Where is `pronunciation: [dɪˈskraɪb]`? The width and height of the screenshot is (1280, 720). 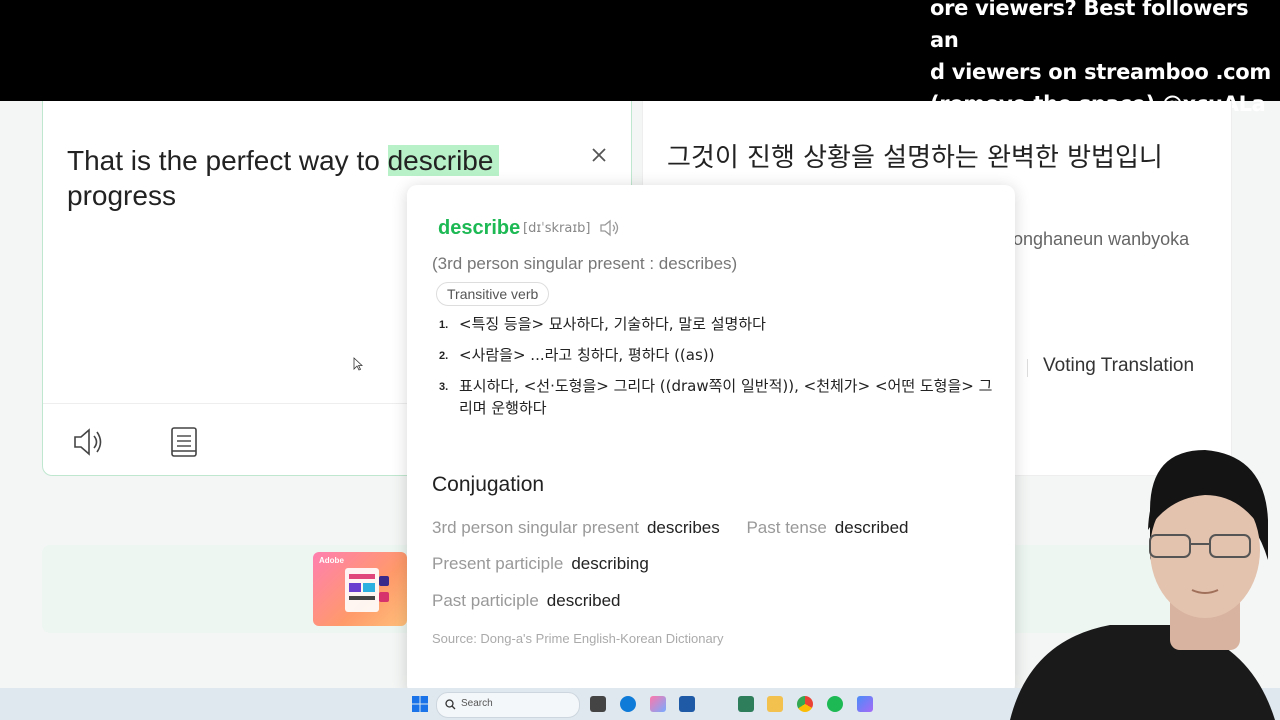 pronunciation: [dɪˈskraɪb] is located at coordinates (557, 228).